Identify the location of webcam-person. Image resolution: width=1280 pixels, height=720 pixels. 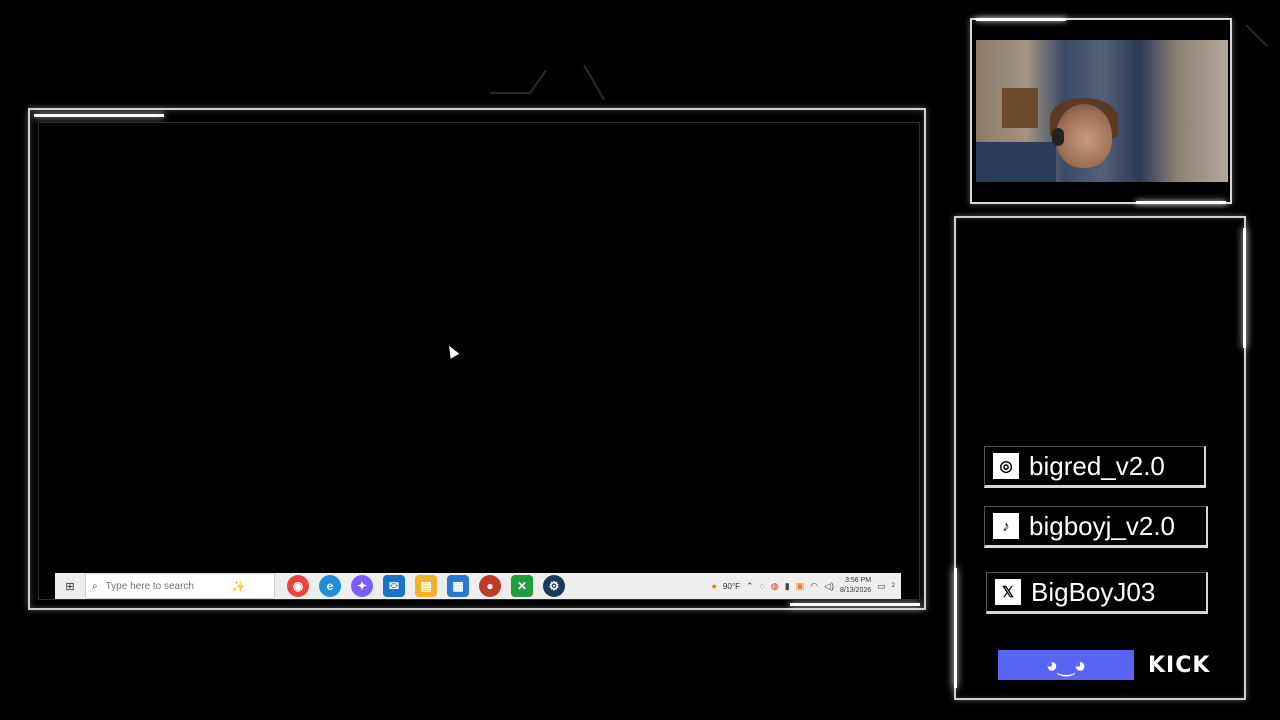
(1084, 136).